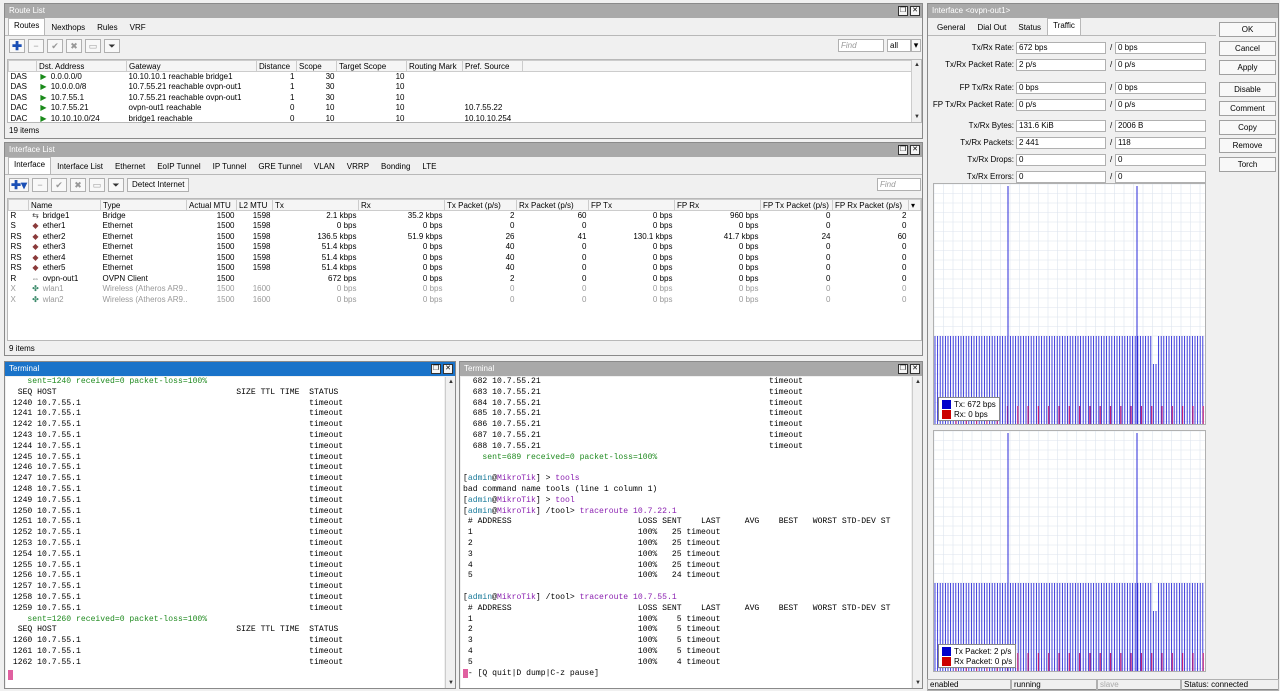 The image size is (1280, 691). I want to click on terminal2-scrollbar: ▲ ▼, so click(917, 532).